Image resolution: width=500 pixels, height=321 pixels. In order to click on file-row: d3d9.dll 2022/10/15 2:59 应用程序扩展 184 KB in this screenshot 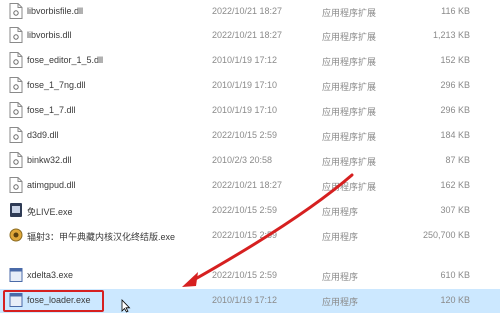, I will do `click(250, 136)`.